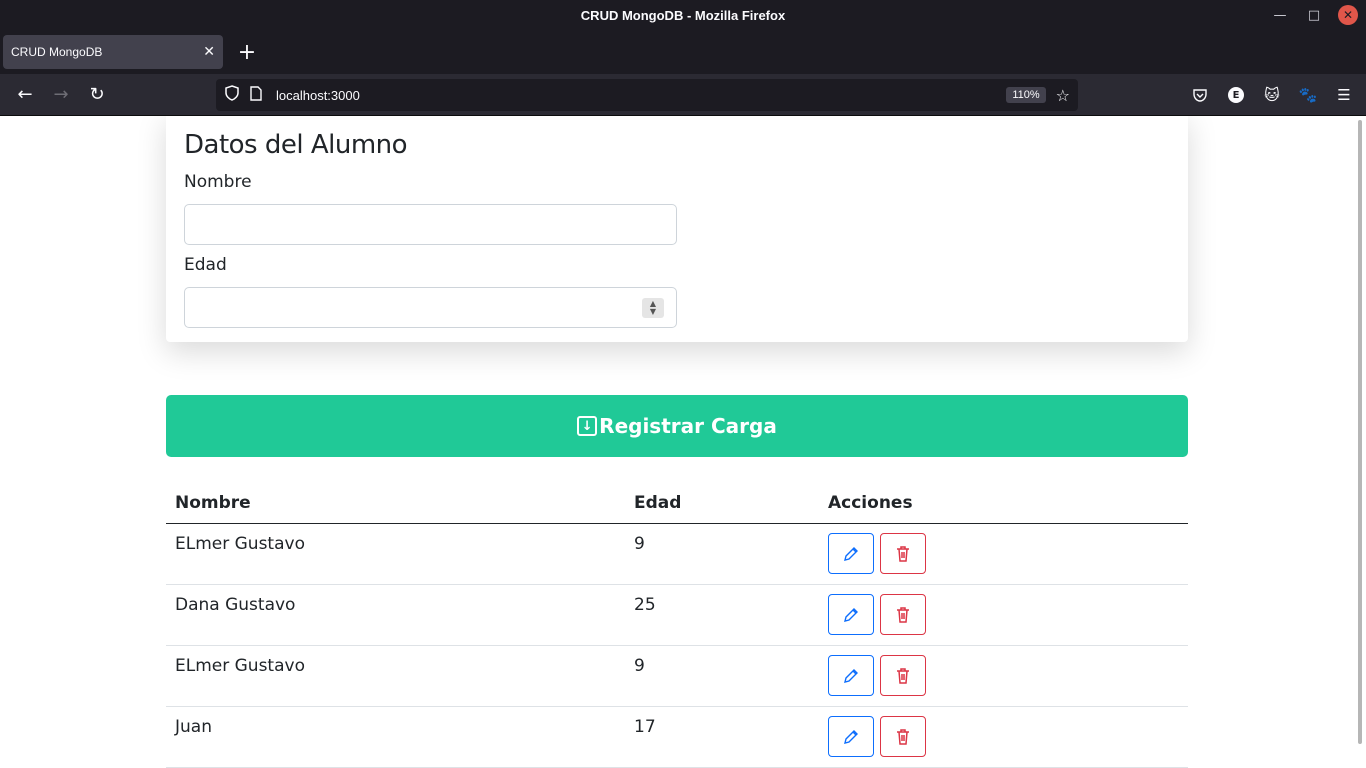  What do you see at coordinates (1360, 432) in the screenshot?
I see `page-scrollbar` at bounding box center [1360, 432].